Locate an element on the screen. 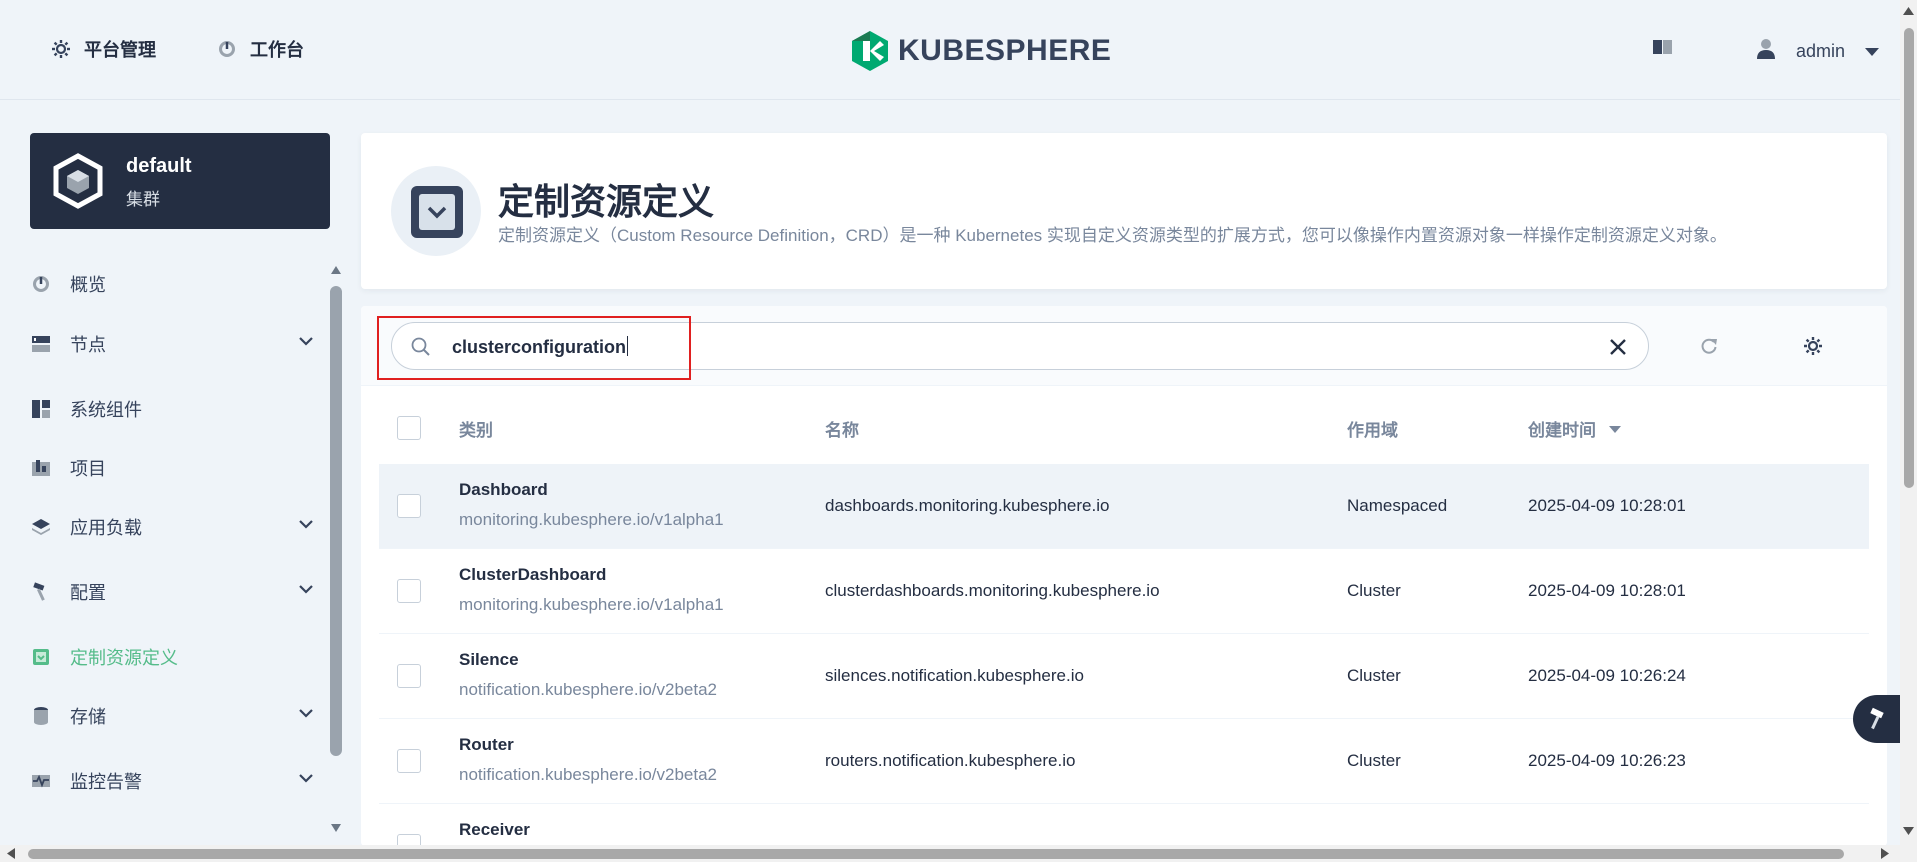 The image size is (1917, 862). docs-button is located at coordinates (1663, 49).